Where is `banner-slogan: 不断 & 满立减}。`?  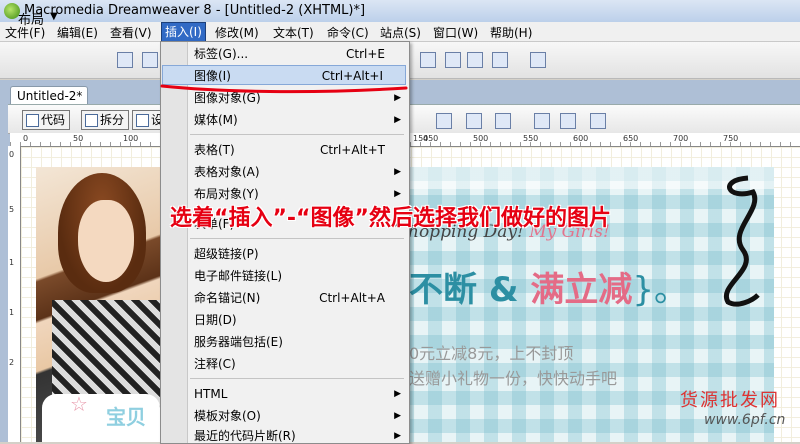
banner-slogan: 不断 & 满立减}。 is located at coordinates (548, 286).